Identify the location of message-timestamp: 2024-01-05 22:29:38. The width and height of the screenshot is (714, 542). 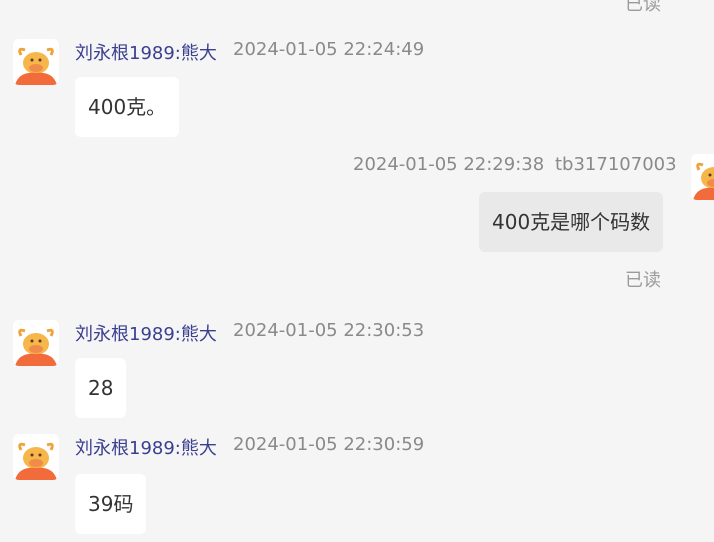
(449, 164).